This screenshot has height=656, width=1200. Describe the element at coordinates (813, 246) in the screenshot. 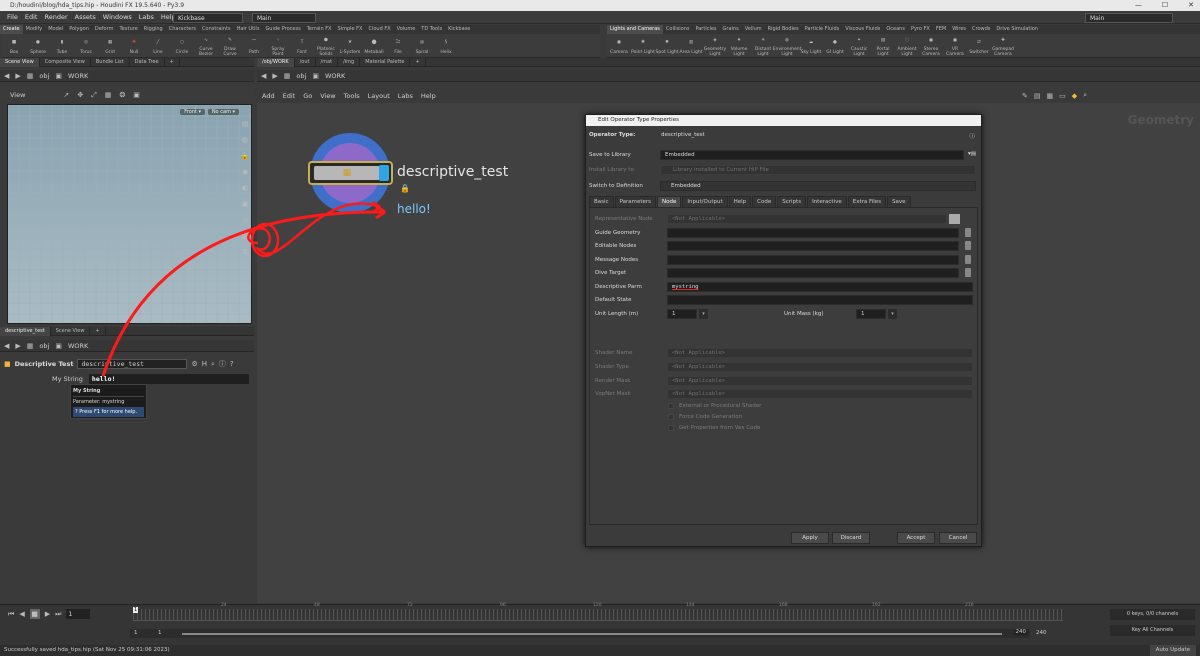

I see `editable-nodes-field` at that location.